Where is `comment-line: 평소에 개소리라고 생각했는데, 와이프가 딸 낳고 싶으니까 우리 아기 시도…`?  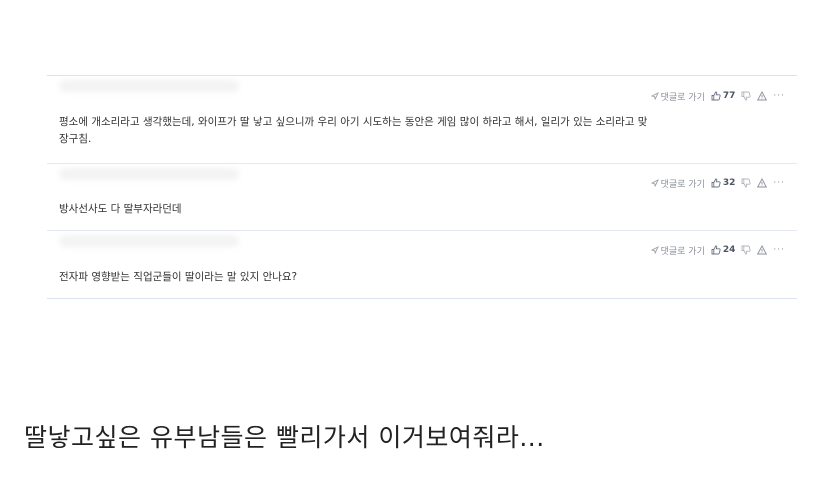 comment-line: 평소에 개소리라고 생각했는데, 와이프가 딸 낳고 싶으니까 우리 아기 시도… is located at coordinates (353, 122).